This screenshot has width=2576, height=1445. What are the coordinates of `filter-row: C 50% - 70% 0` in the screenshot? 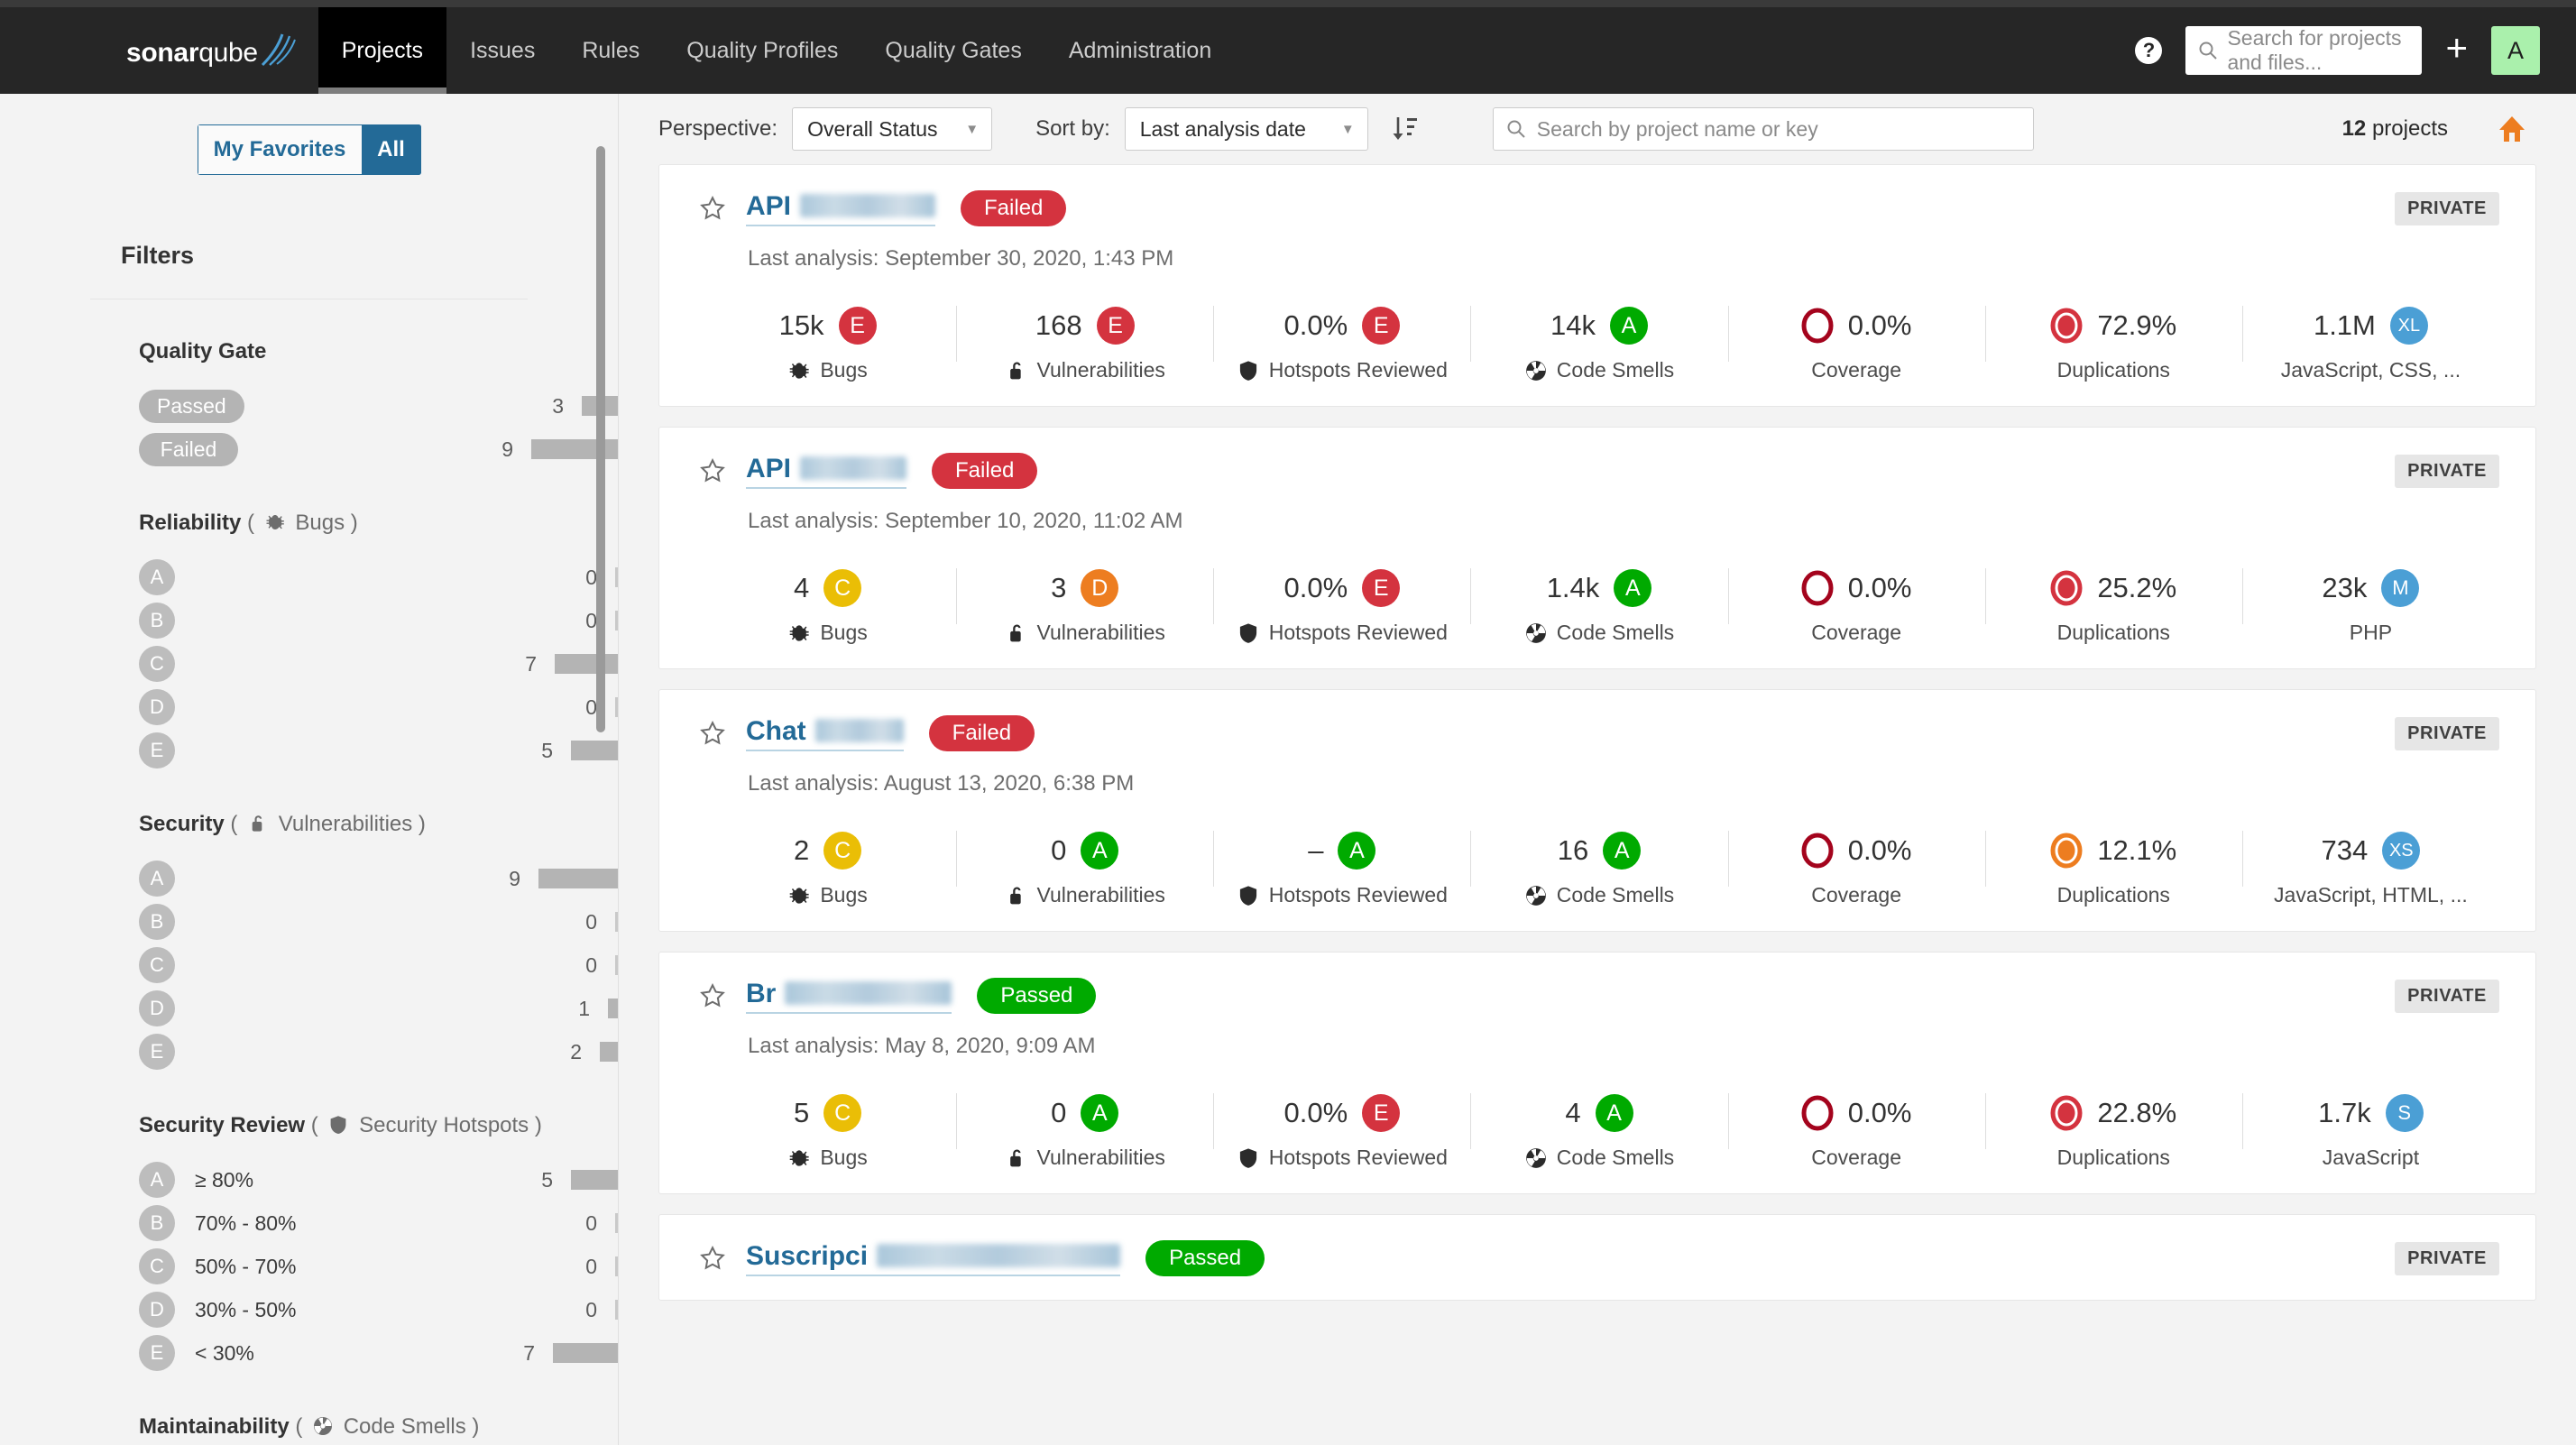 It's located at (379, 1266).